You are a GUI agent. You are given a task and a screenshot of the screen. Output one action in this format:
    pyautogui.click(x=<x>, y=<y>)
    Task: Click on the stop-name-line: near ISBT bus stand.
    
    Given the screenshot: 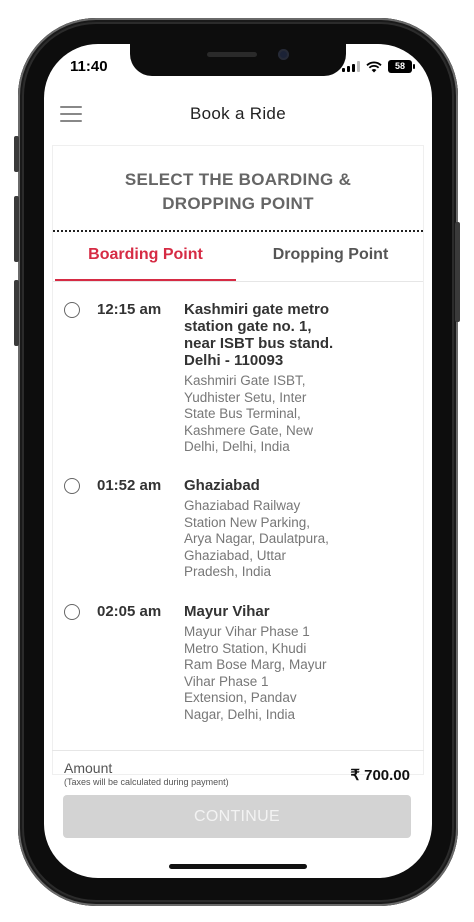 What is the action you would take?
    pyautogui.click(x=259, y=343)
    